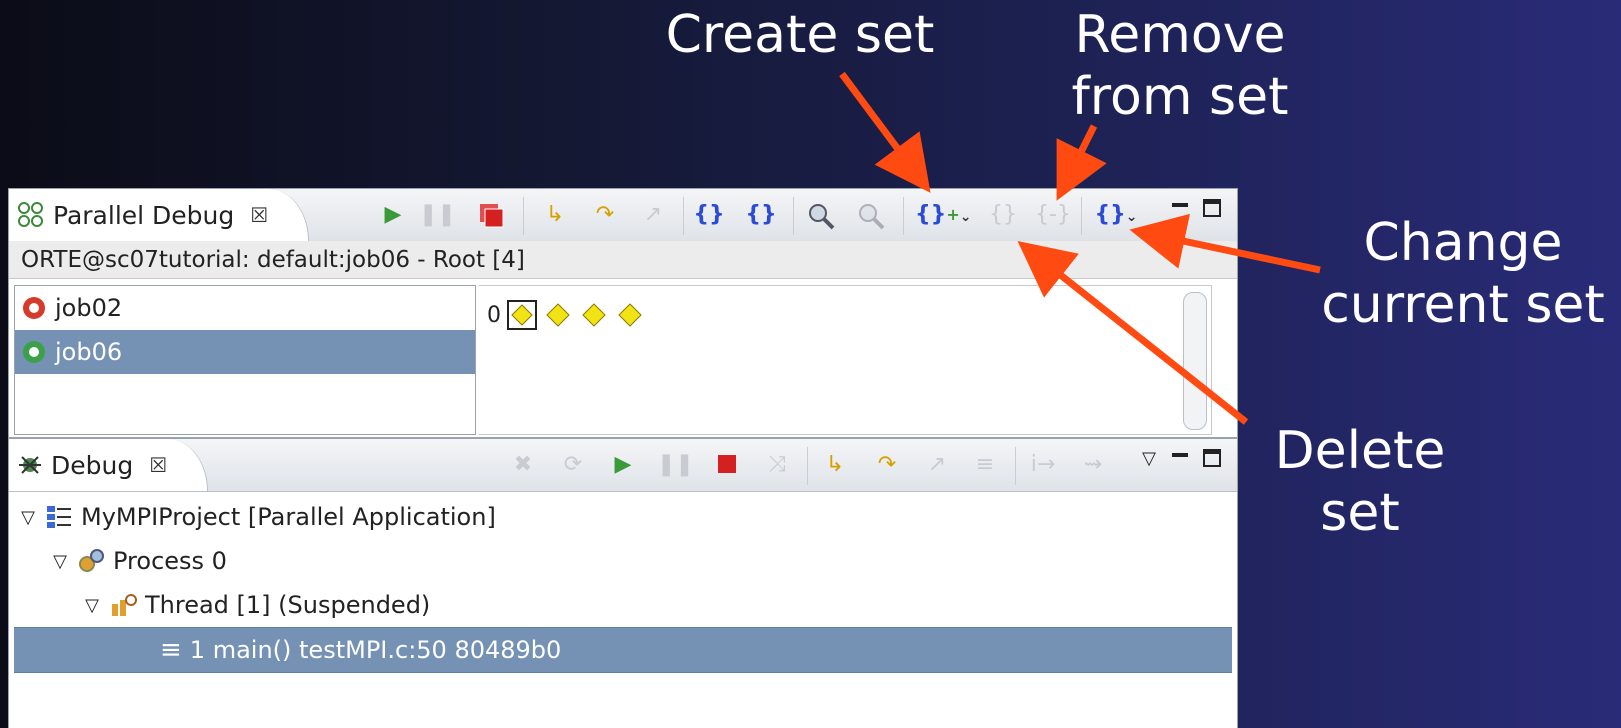 Image resolution: width=1621 pixels, height=728 pixels. What do you see at coordinates (92, 465) in the screenshot?
I see `tab-debug-label: Debug` at bounding box center [92, 465].